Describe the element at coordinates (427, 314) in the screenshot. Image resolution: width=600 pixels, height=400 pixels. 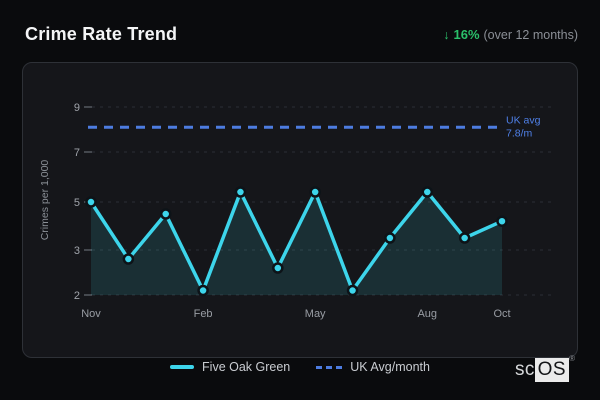
I see `x-tick-label: Aug` at that location.